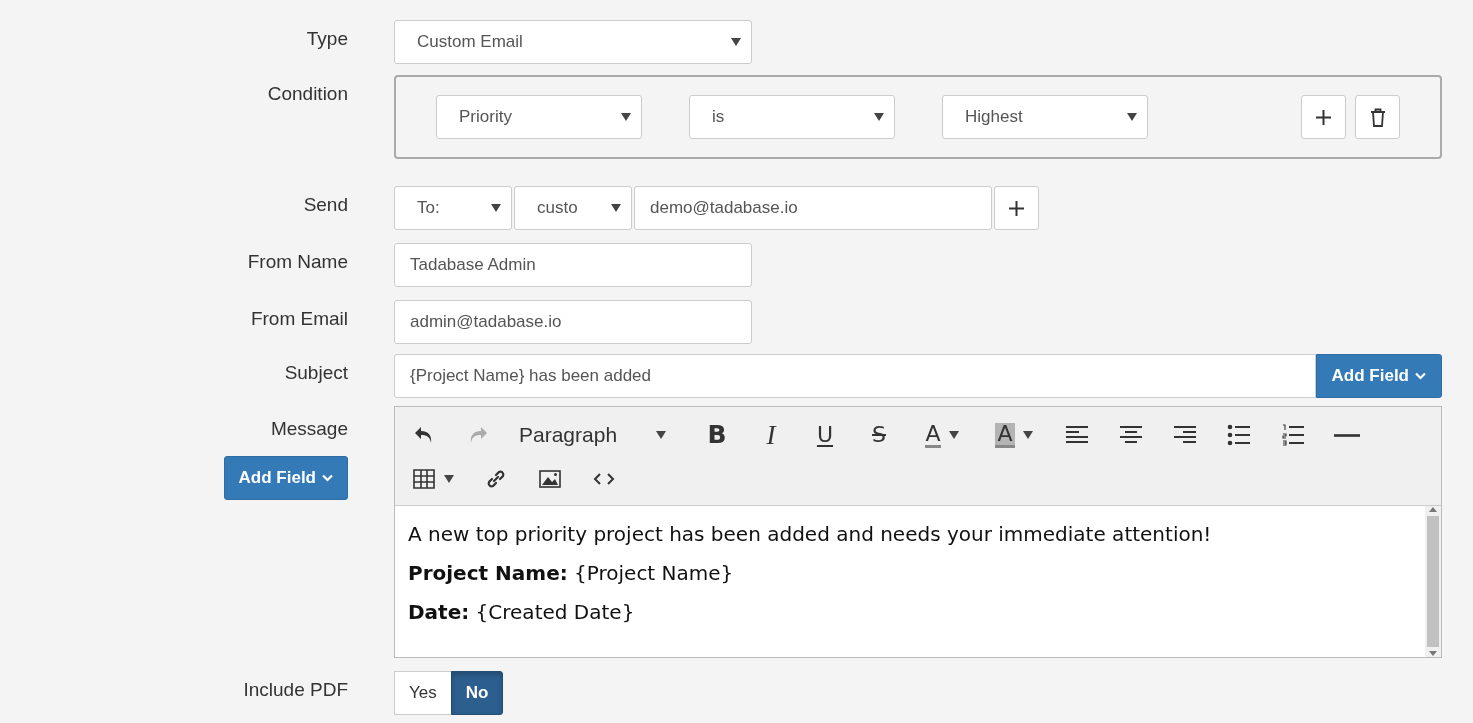 The height and width of the screenshot is (723, 1473). Describe the element at coordinates (316, 373) in the screenshot. I see `field-label: Subject` at that location.